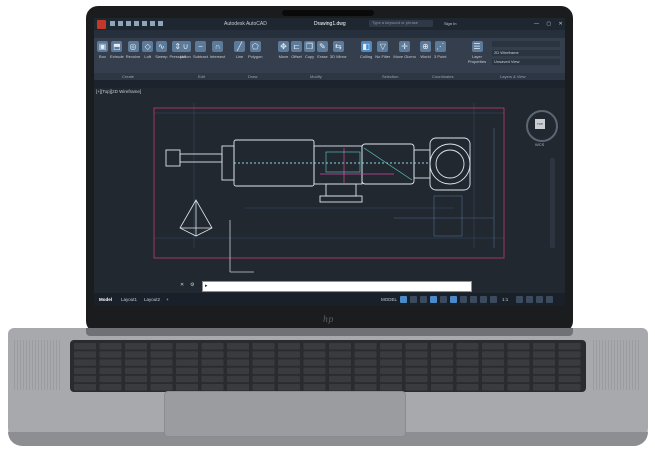 Image resolution: width=655 pixels, height=455 pixels. I want to click on navigation-bar, so click(552, 203).